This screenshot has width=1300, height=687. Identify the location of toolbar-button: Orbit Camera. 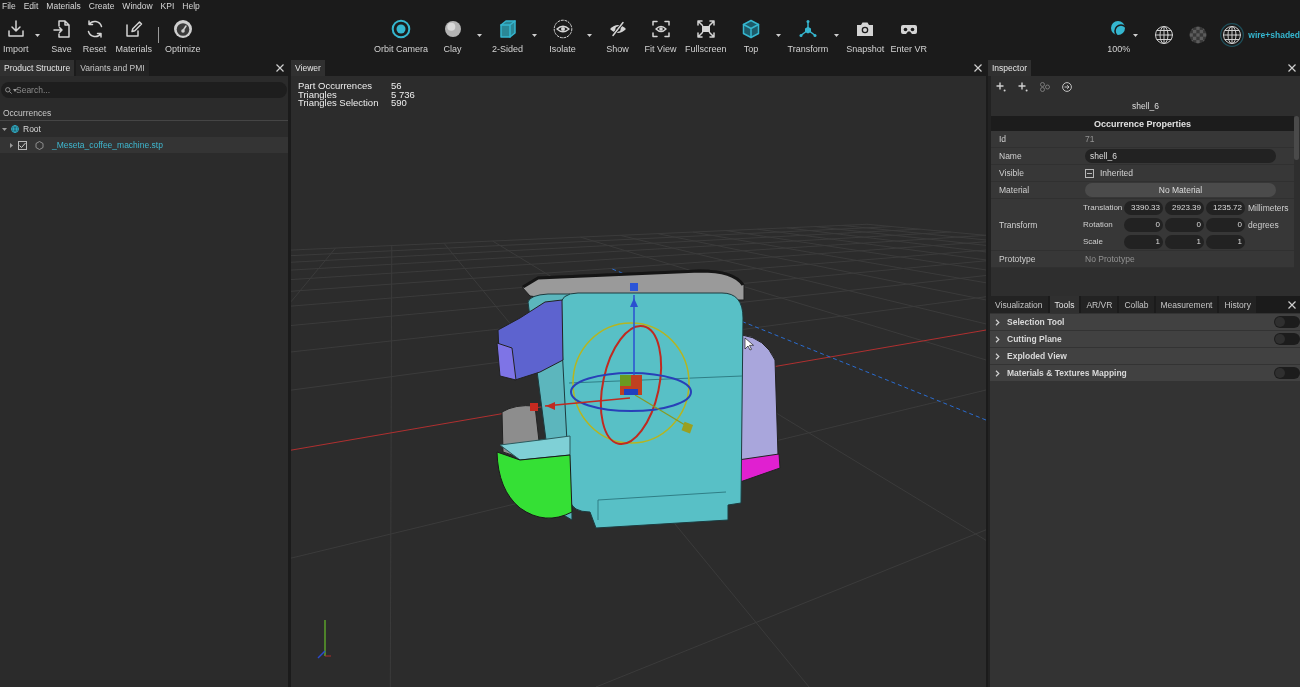
(401, 36).